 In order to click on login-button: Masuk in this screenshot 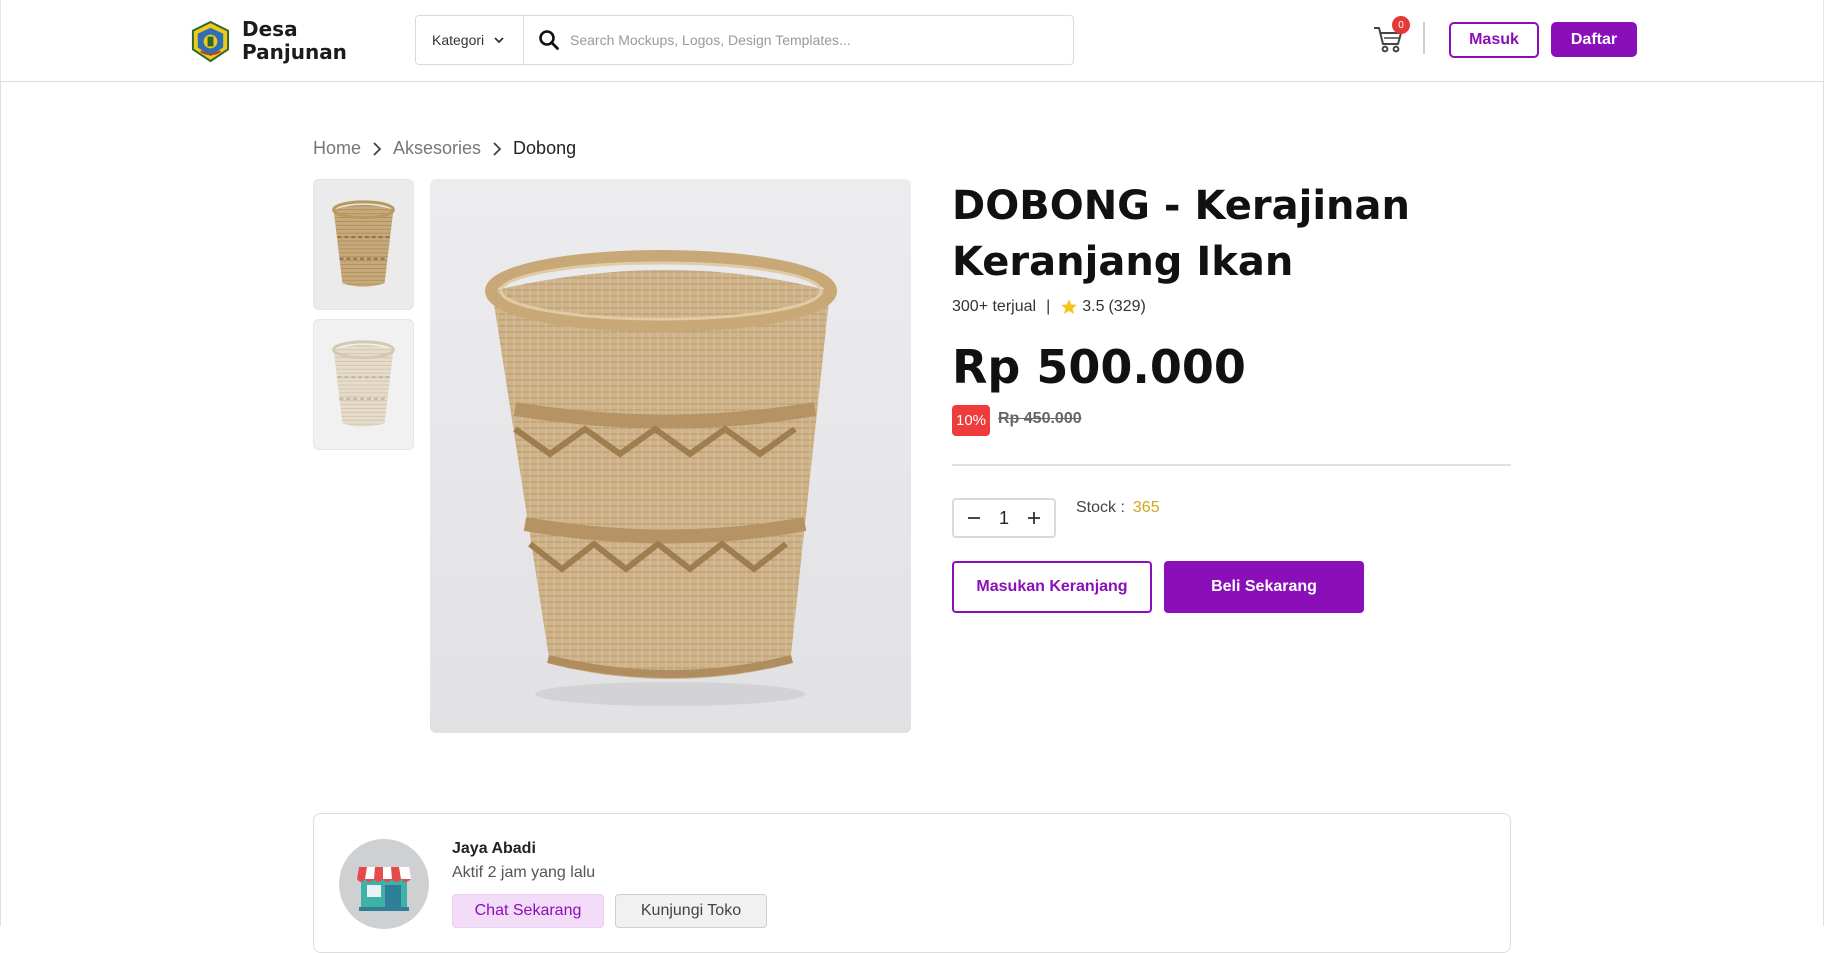, I will do `click(1494, 40)`.